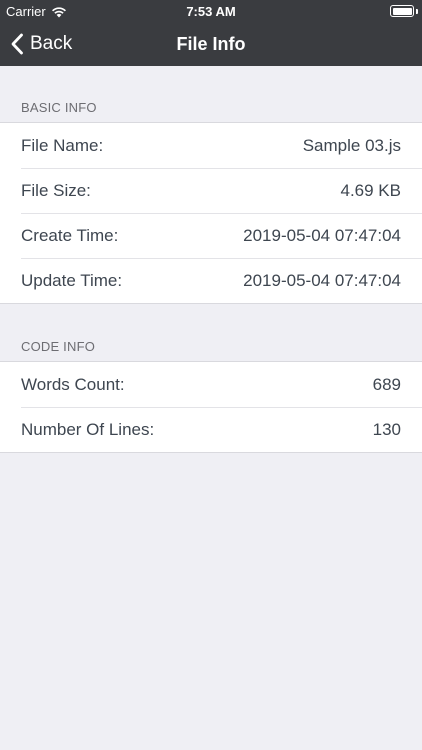  Describe the element at coordinates (62, 145) in the screenshot. I see `row-label: File Name:` at that location.